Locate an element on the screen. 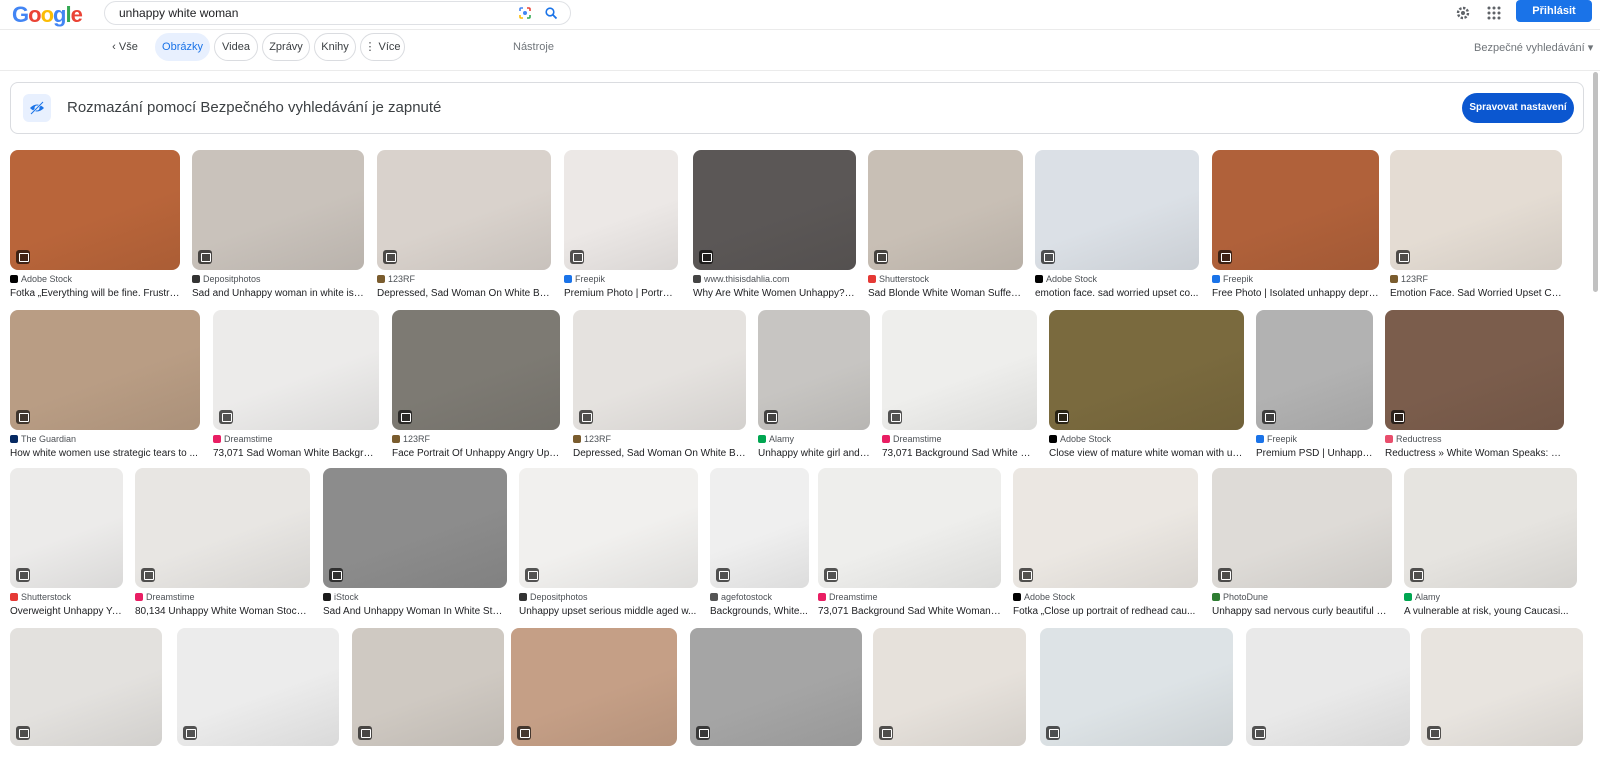 The width and height of the screenshot is (1600, 766). result-source: Alamy is located at coordinates (814, 440).